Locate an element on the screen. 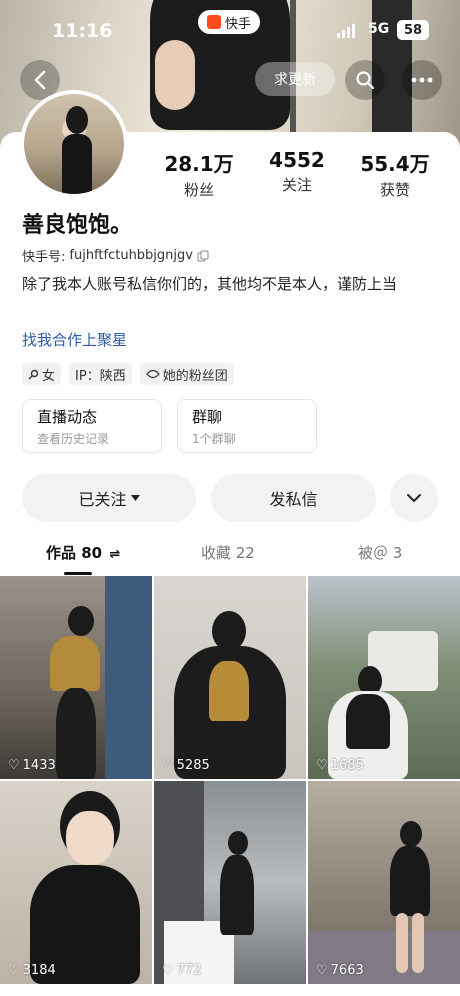 The image size is (460, 996). video-likes: ♡ 7663 is located at coordinates (340, 970).